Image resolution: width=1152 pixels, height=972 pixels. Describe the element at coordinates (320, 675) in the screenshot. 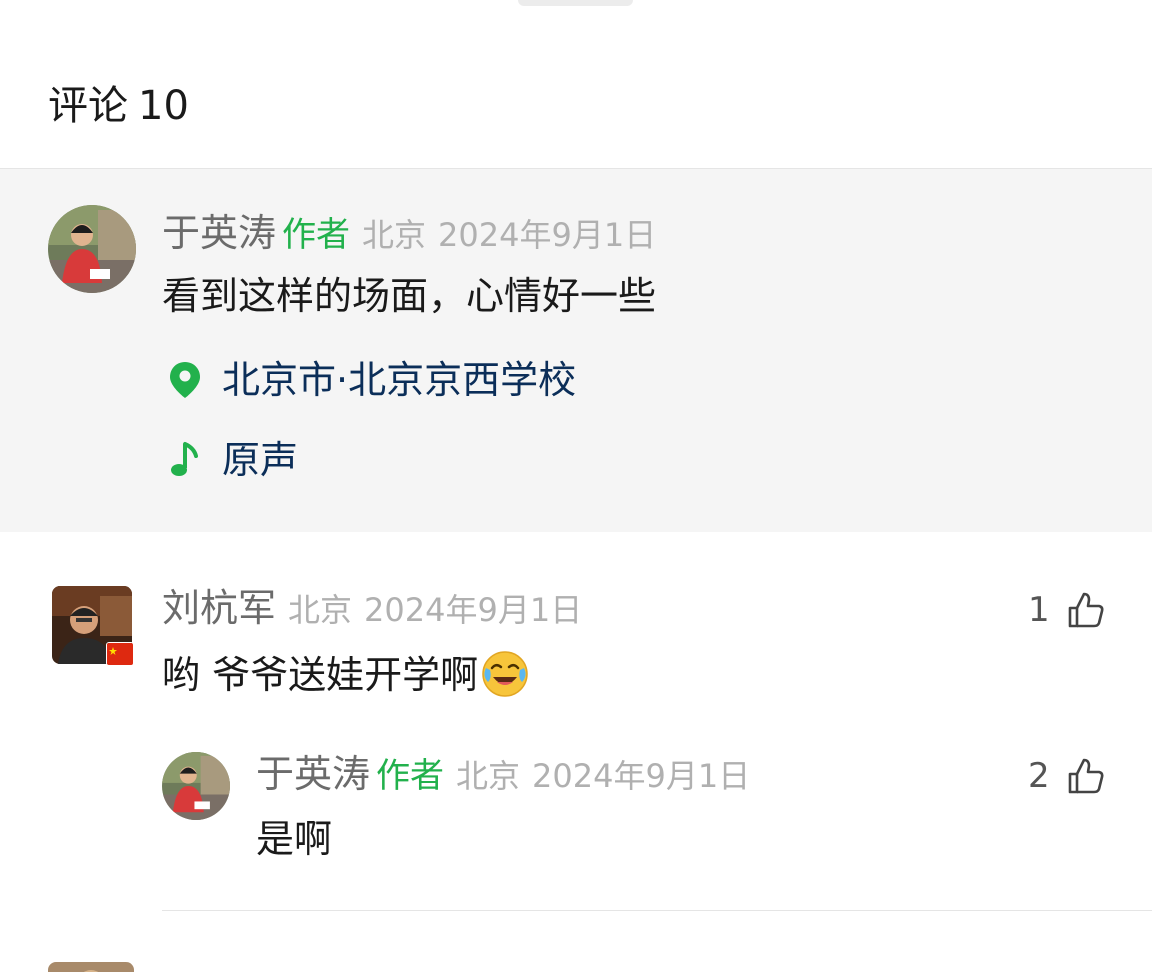

I see `comment-text-content: 哟 爷爷送娃开学啊` at that location.